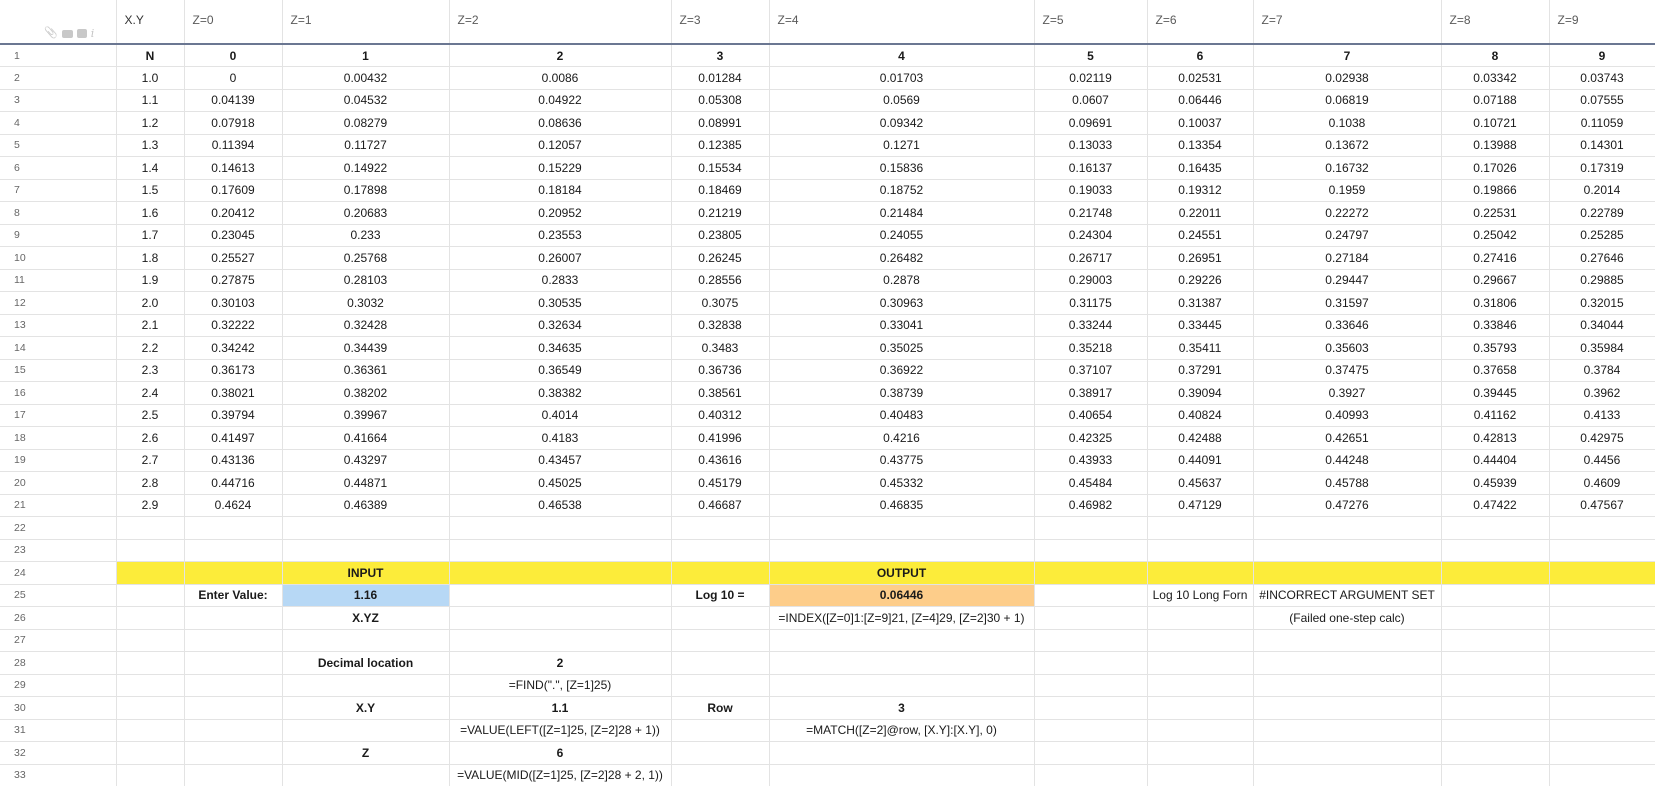  What do you see at coordinates (902, 100) in the screenshot?
I see `log-cell: 0.0569` at bounding box center [902, 100].